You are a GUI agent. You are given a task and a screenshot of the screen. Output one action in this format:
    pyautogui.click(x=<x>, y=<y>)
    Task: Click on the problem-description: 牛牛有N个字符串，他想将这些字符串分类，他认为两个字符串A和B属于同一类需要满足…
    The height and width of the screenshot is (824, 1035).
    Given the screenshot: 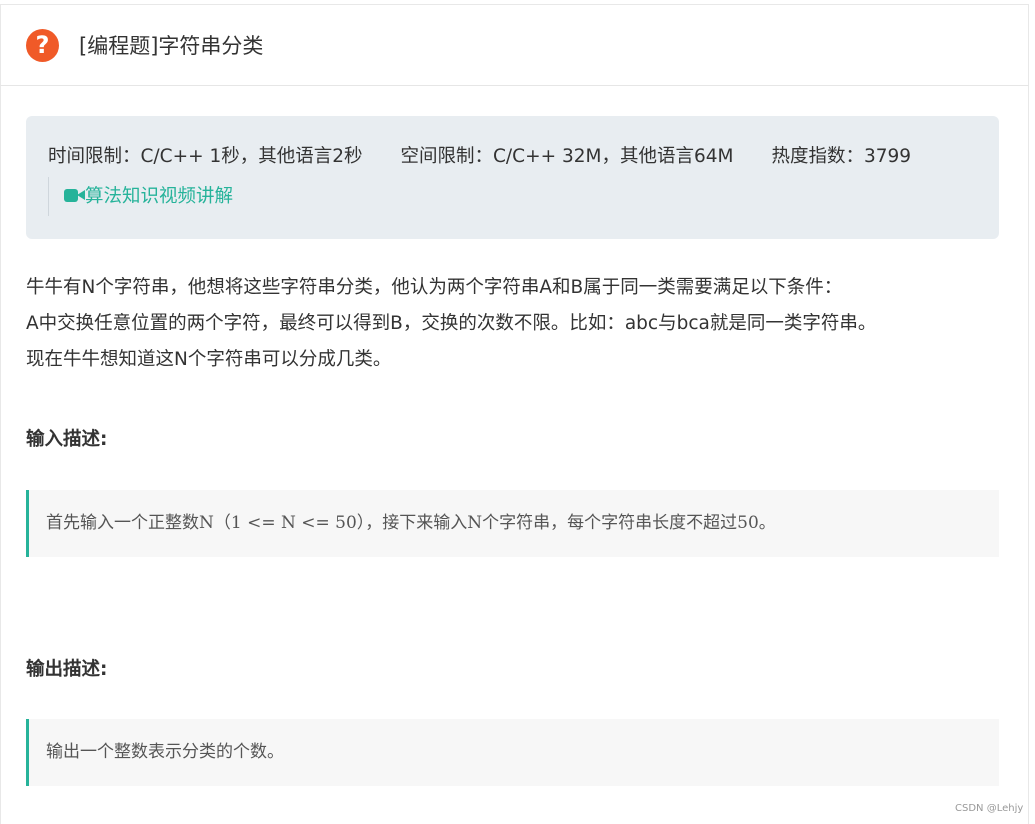 What is the action you would take?
    pyautogui.click(x=521, y=324)
    